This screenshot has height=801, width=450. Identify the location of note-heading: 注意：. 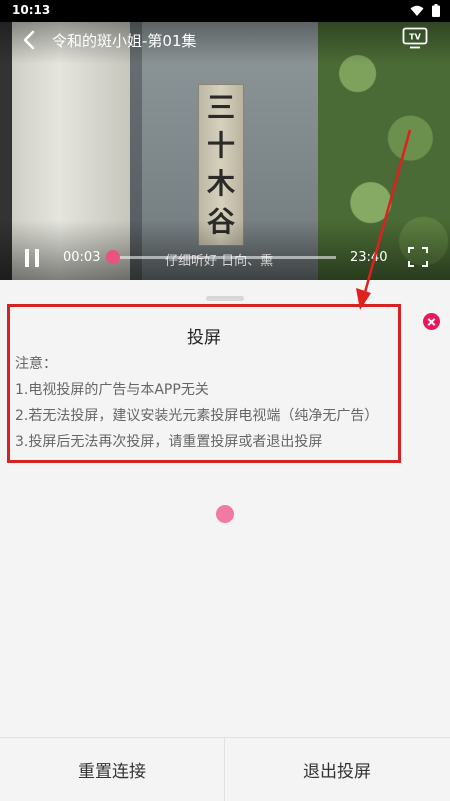
(36, 364).